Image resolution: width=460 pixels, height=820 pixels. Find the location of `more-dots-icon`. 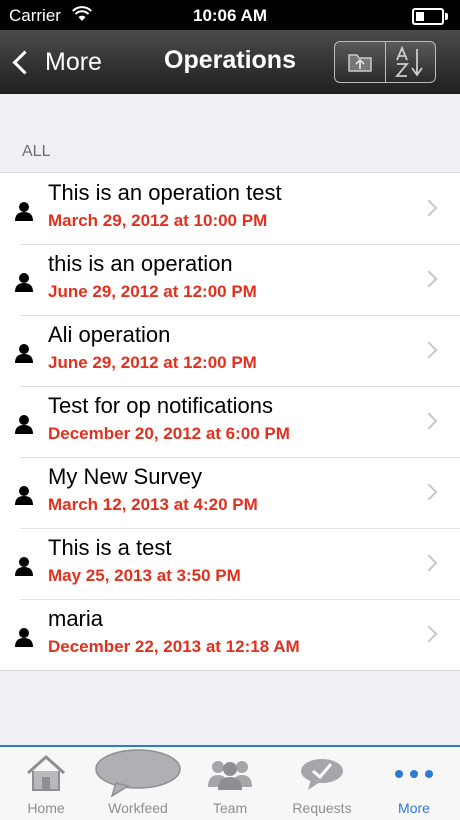

more-dots-icon is located at coordinates (414, 774).